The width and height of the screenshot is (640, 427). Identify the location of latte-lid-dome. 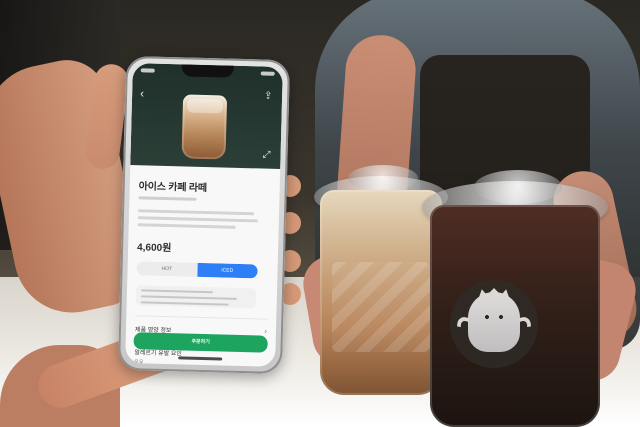
(383, 178).